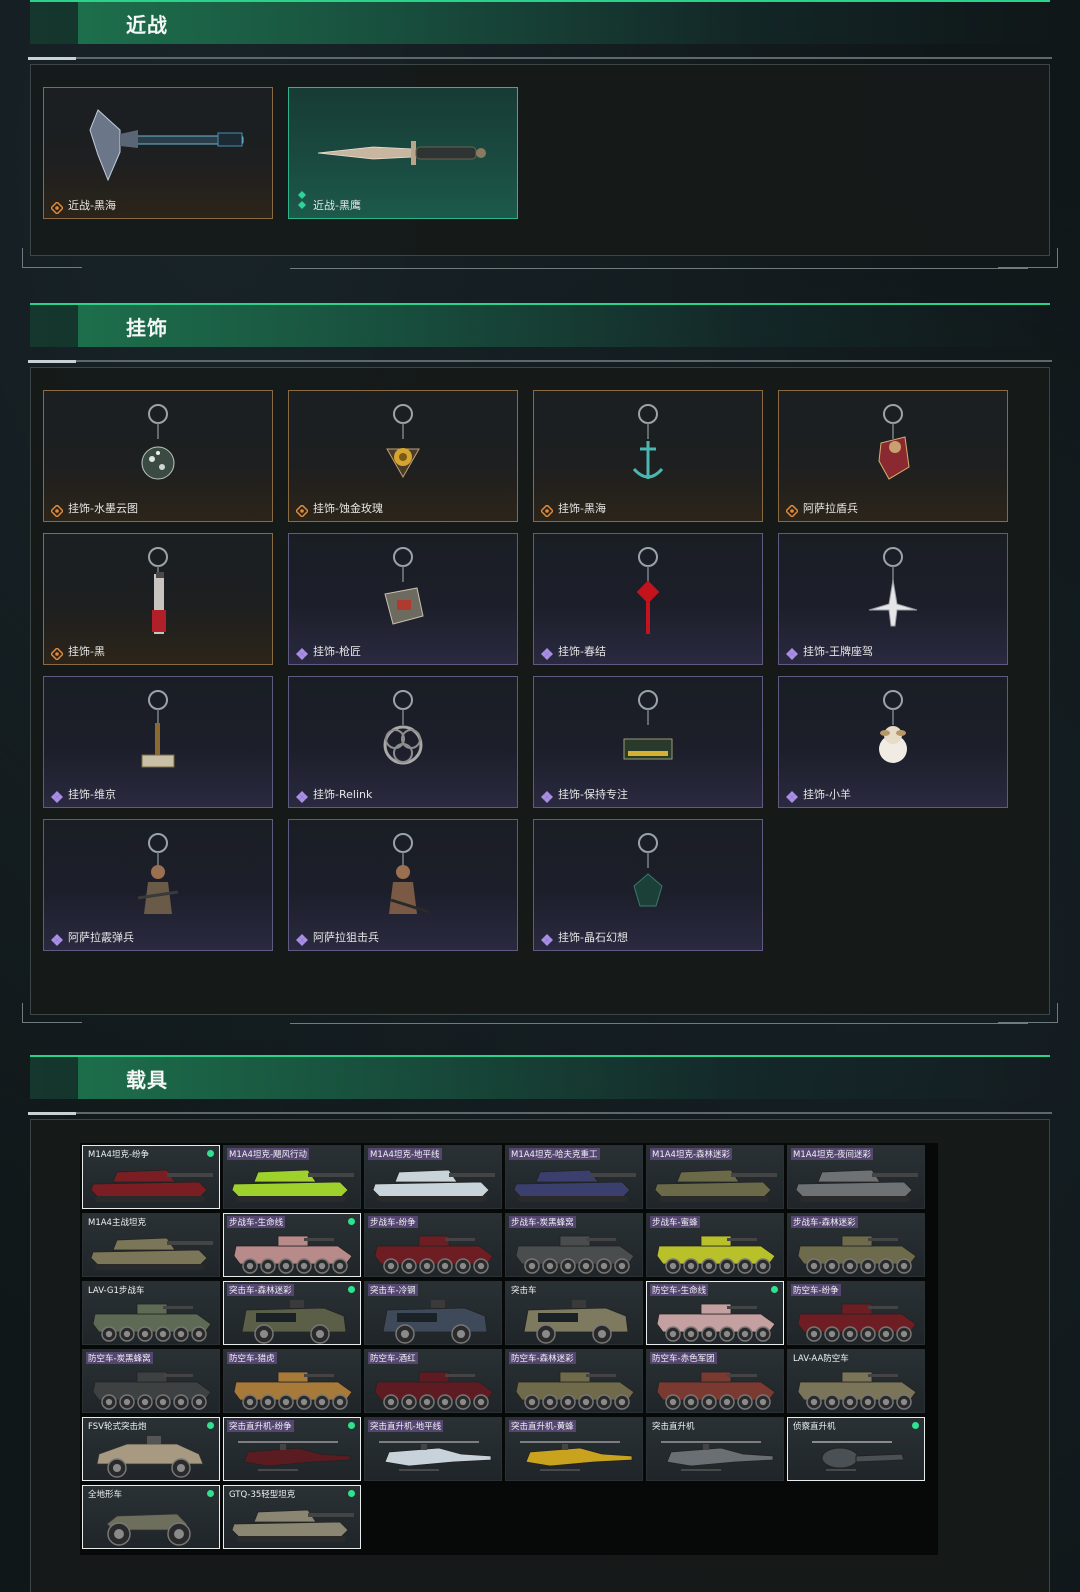 This screenshot has width=1080, height=1592. I want to click on vehicle-cell: 步战车-纷争, so click(433, 1245).